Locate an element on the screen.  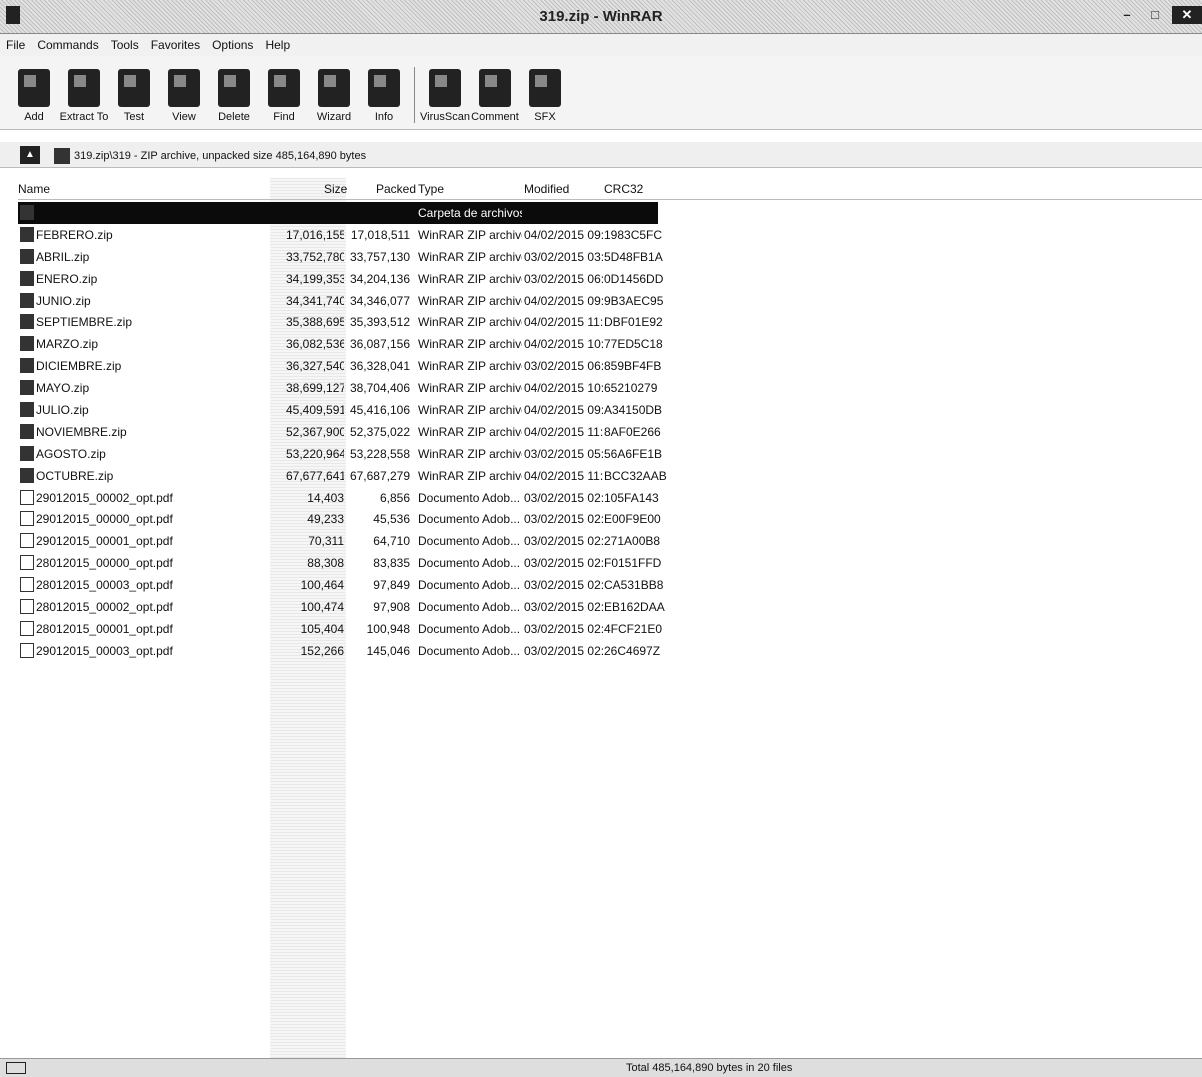
file-name: MARZO.zip is located at coordinates (67, 344).